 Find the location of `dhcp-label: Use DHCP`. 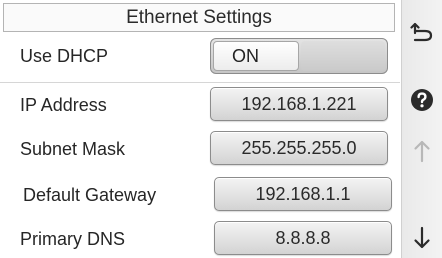

dhcp-label: Use DHCP is located at coordinates (64, 56).